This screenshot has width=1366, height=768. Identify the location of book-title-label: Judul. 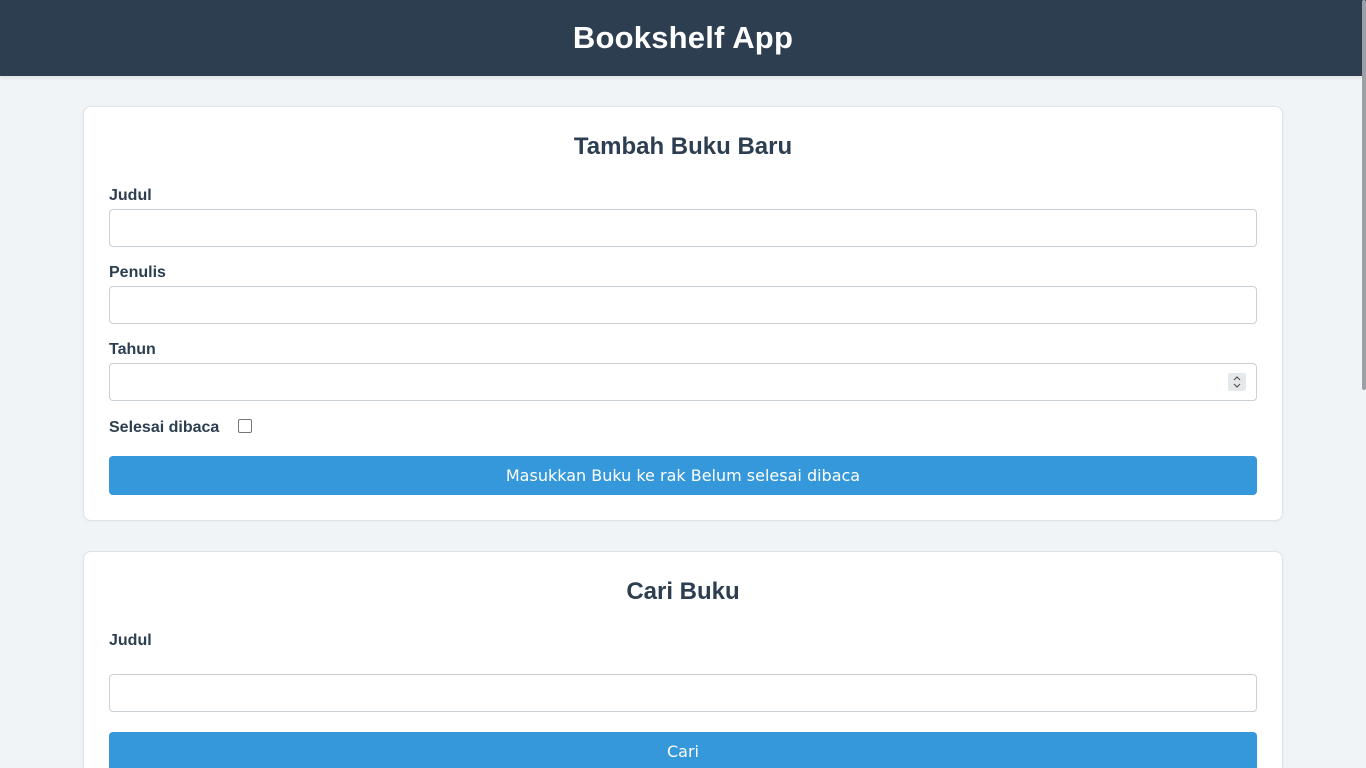
(130, 195).